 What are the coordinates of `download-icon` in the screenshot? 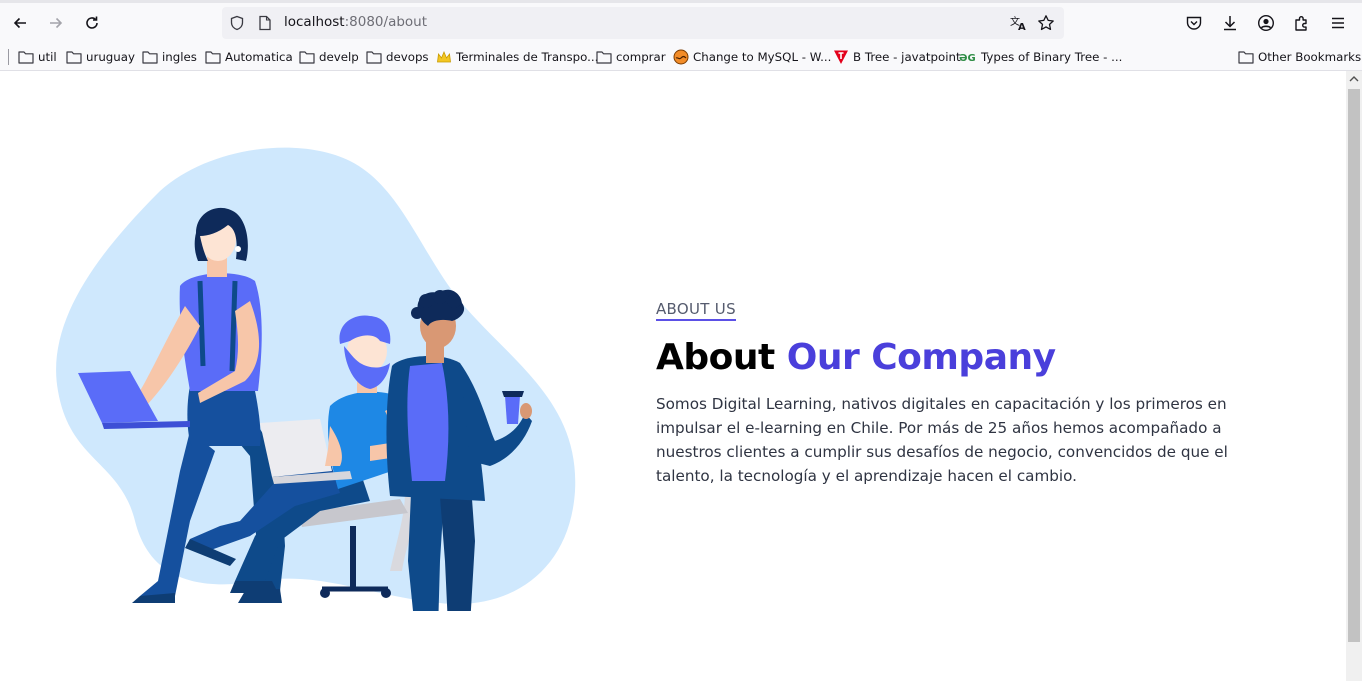 It's located at (1230, 23).